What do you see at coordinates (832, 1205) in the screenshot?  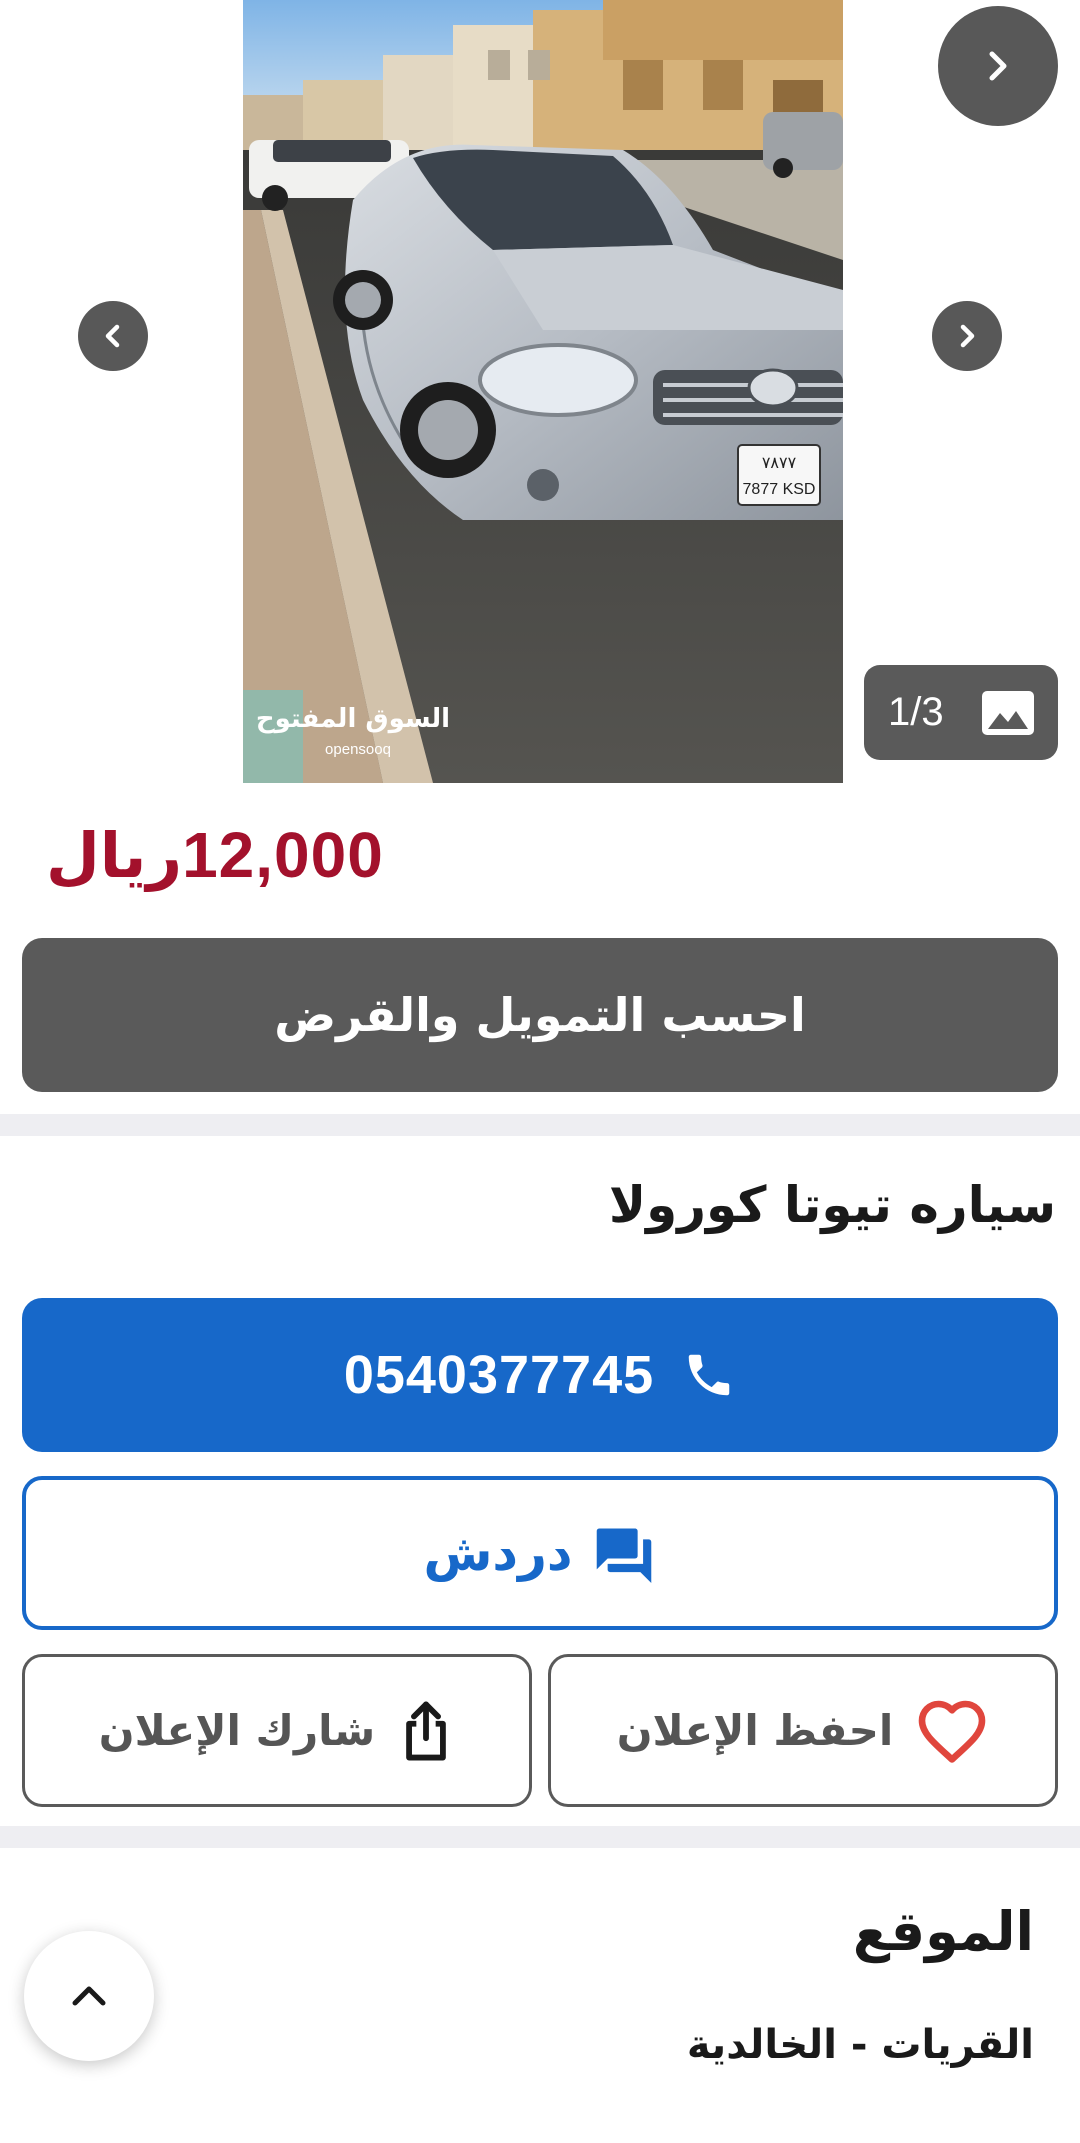 I see `ad-title: سياره تيوتا كورولا` at bounding box center [832, 1205].